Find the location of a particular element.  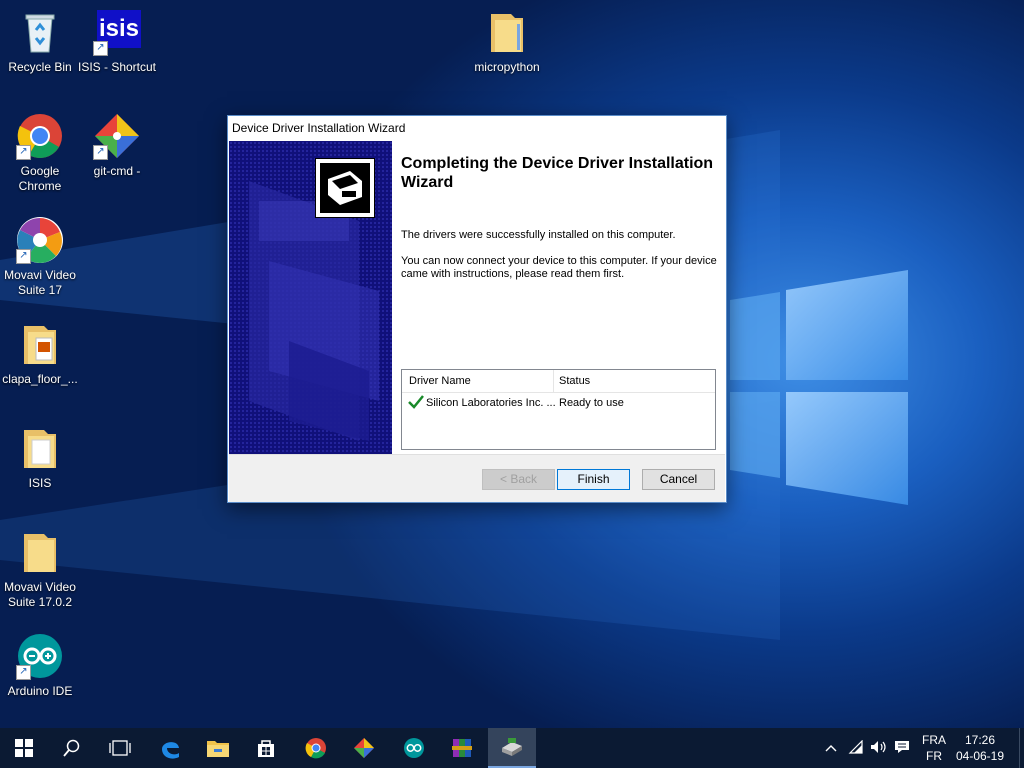

recycle-bin-icon is located at coordinates (40, 32).